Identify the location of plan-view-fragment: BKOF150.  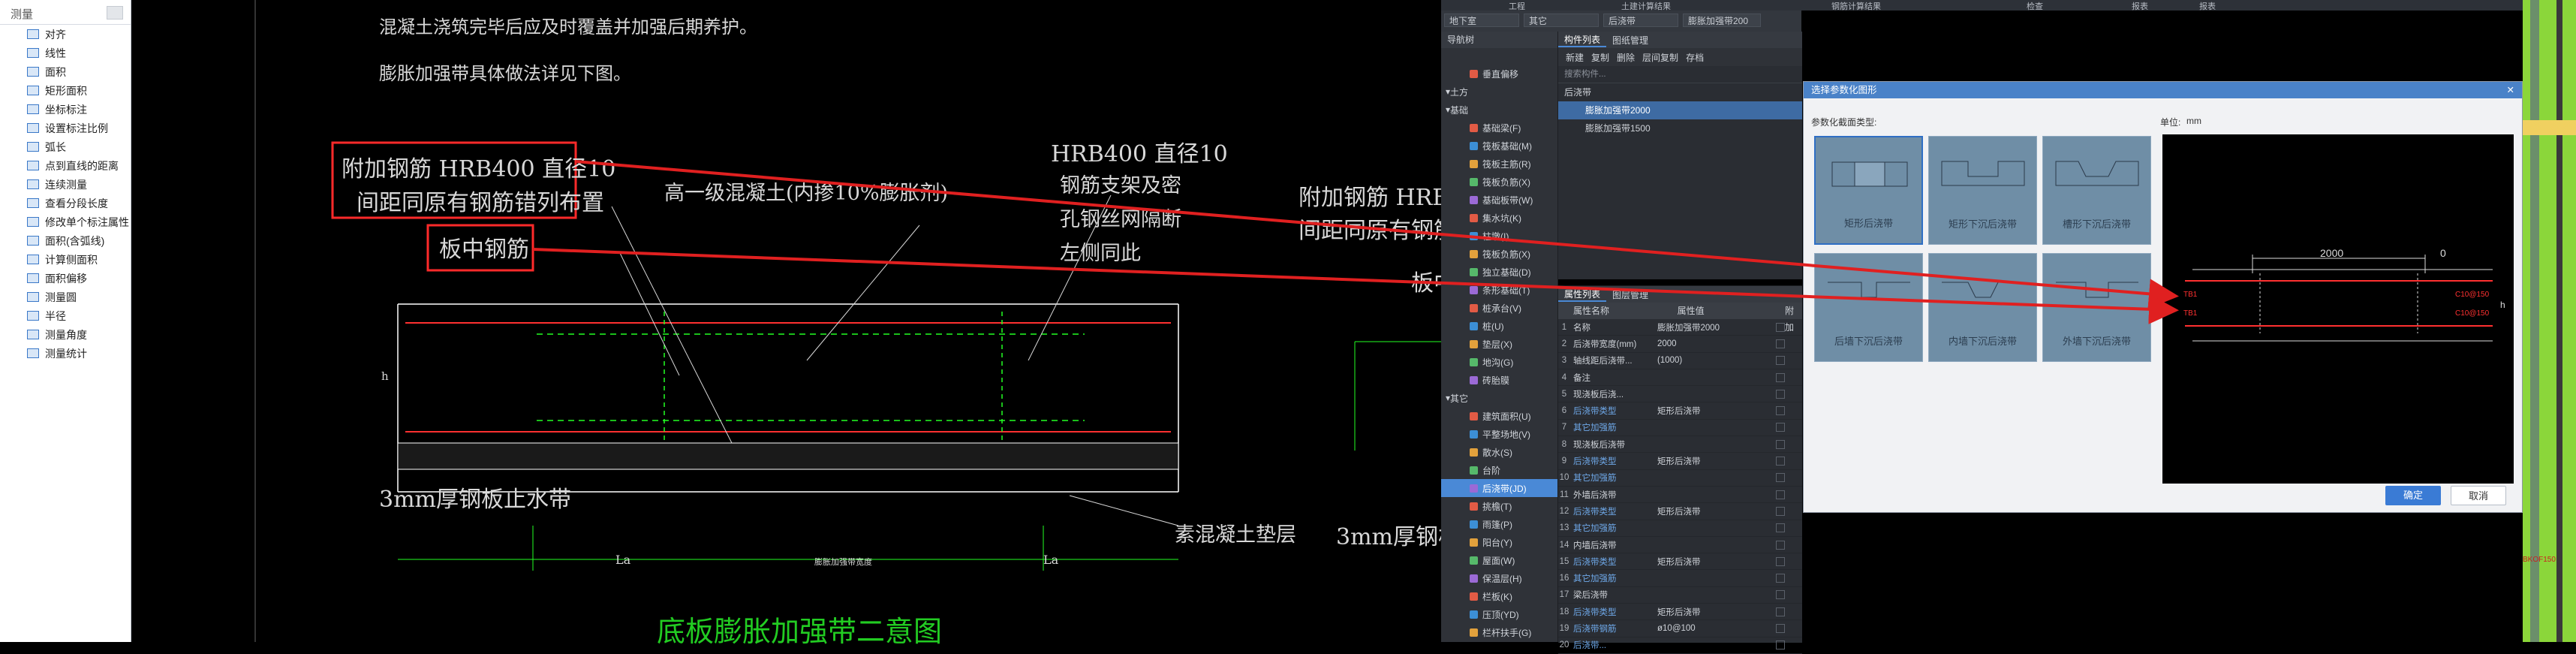
(2549, 321).